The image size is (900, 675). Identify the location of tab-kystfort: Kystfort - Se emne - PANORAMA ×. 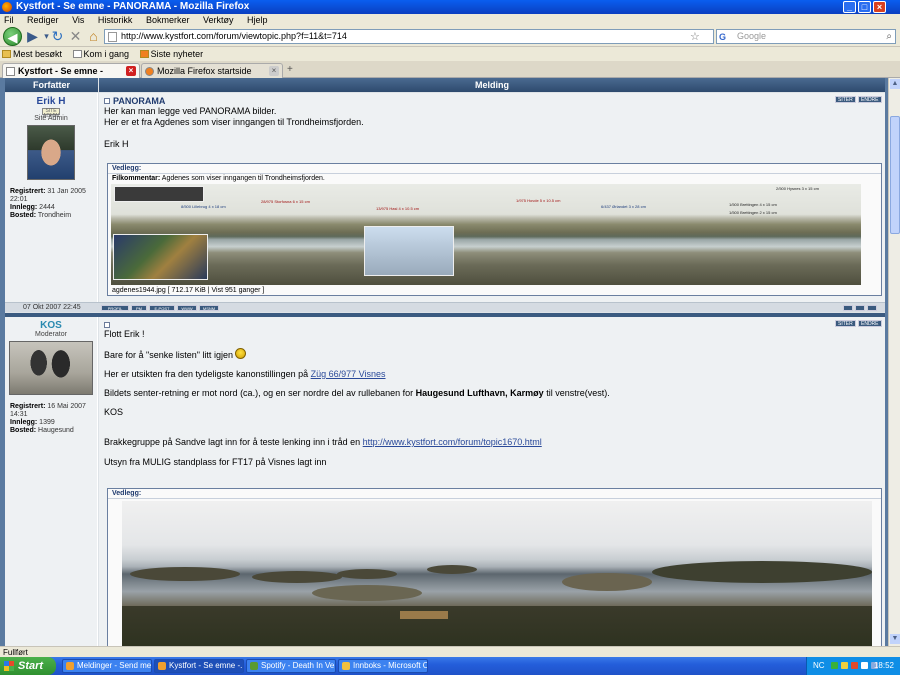
(71, 76).